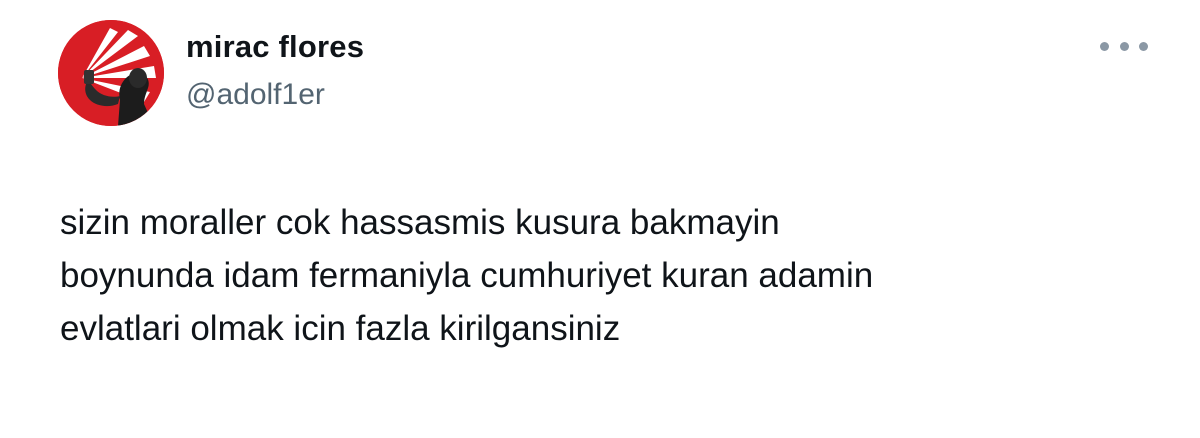 The image size is (1200, 438). I want to click on avatar-image, so click(111, 73).